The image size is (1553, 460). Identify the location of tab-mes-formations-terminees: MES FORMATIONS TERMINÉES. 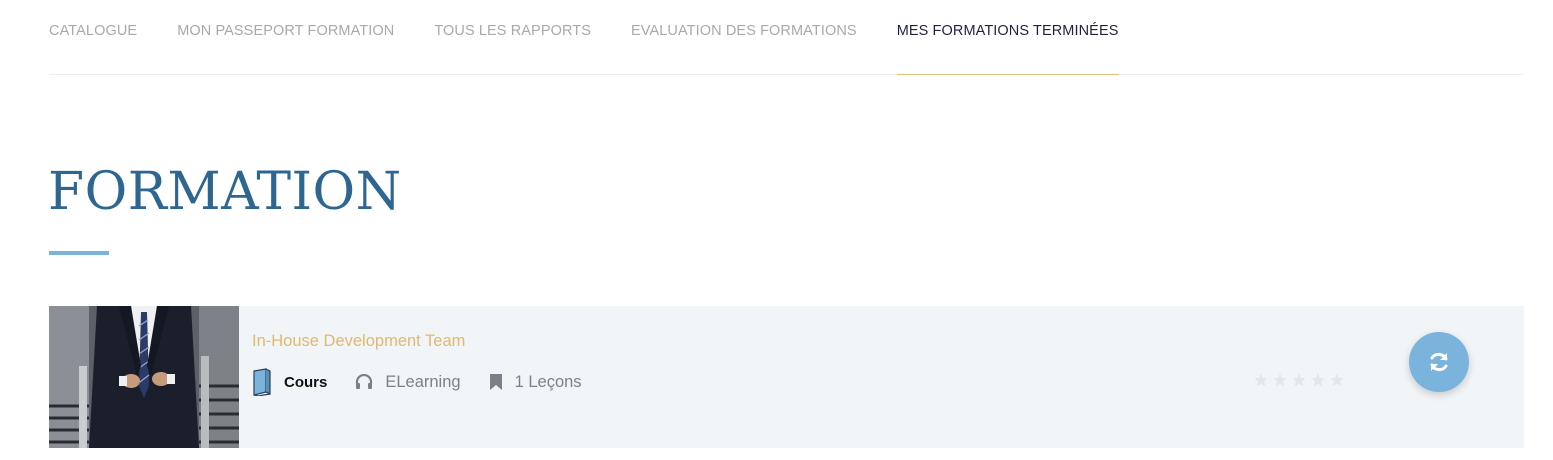
(1007, 37).